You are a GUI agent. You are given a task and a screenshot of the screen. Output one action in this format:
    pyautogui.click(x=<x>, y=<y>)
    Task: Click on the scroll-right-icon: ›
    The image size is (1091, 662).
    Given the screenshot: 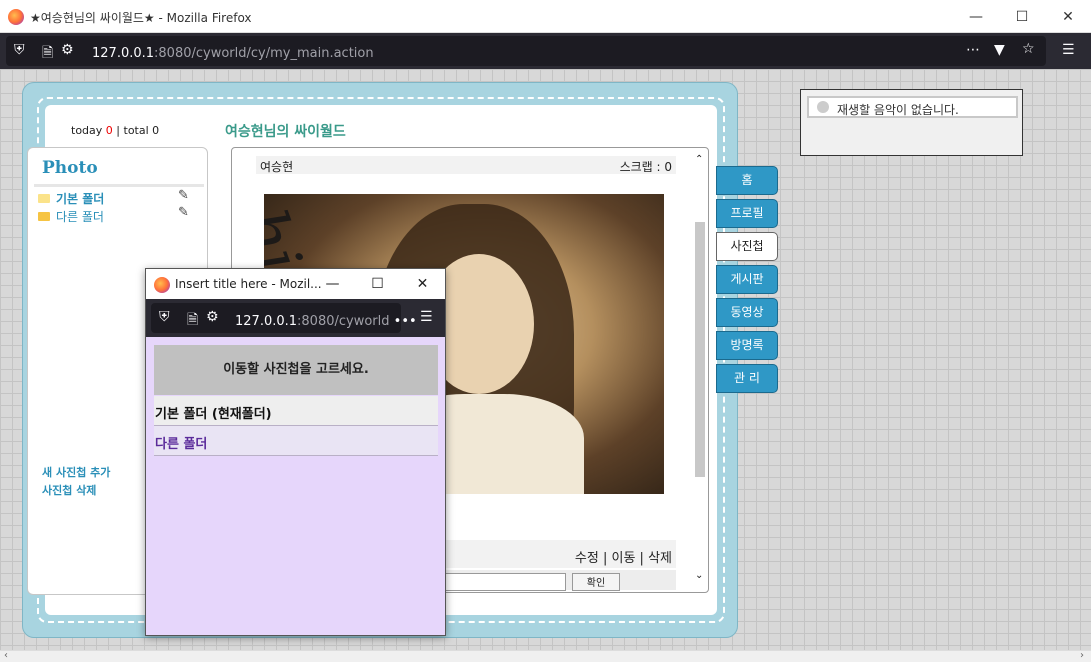 What is the action you would take?
    pyautogui.click(x=1082, y=655)
    